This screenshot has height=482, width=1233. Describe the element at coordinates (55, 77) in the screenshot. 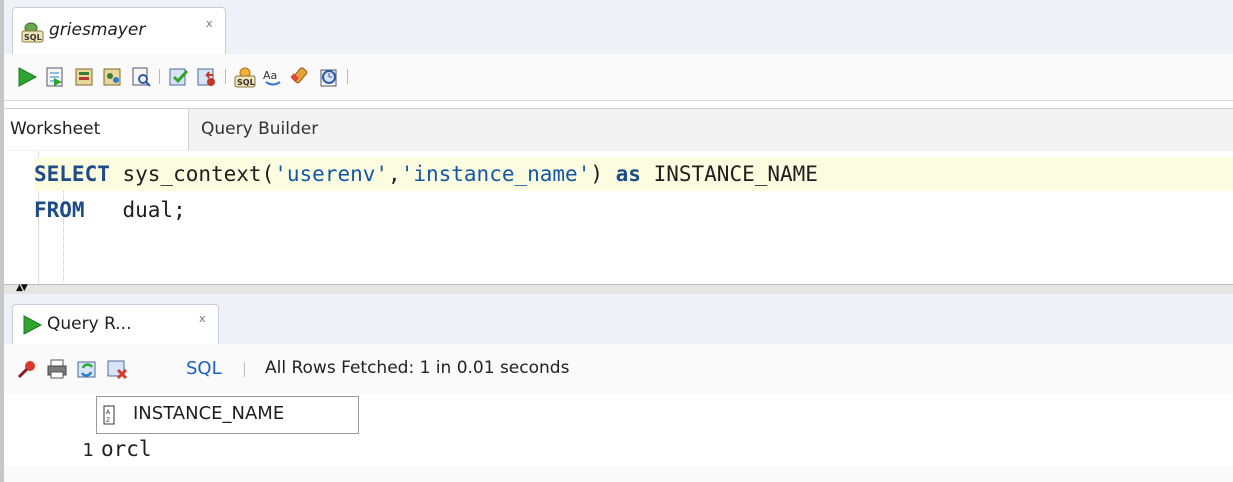

I see `run-script-icon` at that location.